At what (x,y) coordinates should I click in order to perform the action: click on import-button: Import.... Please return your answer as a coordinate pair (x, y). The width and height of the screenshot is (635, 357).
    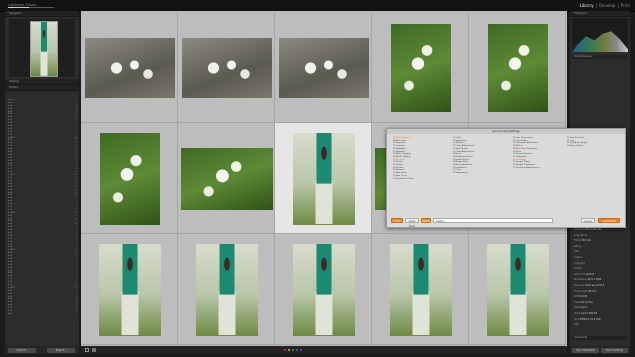
    Looking at the image, I should click on (22, 350).